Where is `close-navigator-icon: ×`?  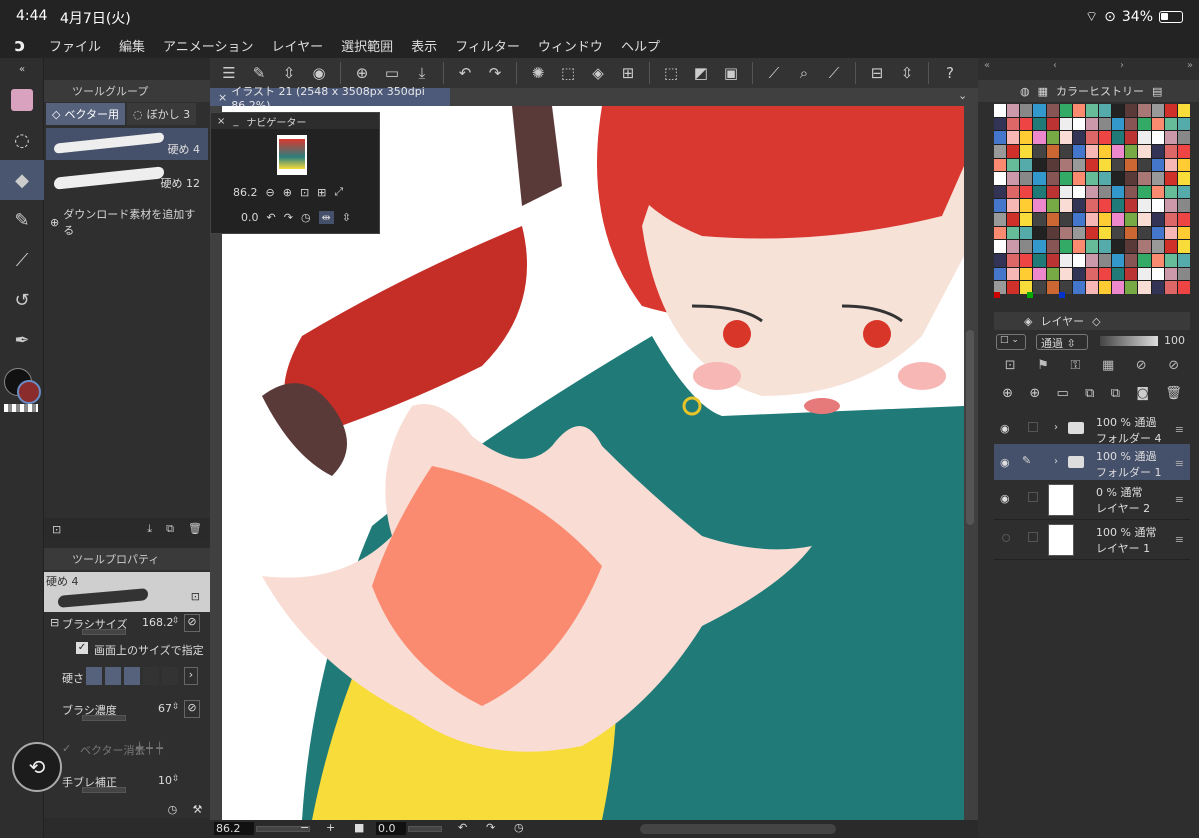
close-navigator-icon: × is located at coordinates (221, 121).